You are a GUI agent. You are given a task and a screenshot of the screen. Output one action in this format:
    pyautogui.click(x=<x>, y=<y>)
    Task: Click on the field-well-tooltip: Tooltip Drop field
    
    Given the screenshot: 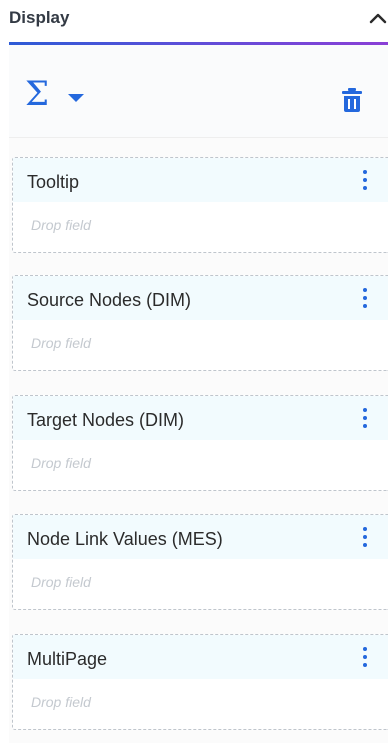 What is the action you would take?
    pyautogui.click(x=200, y=205)
    